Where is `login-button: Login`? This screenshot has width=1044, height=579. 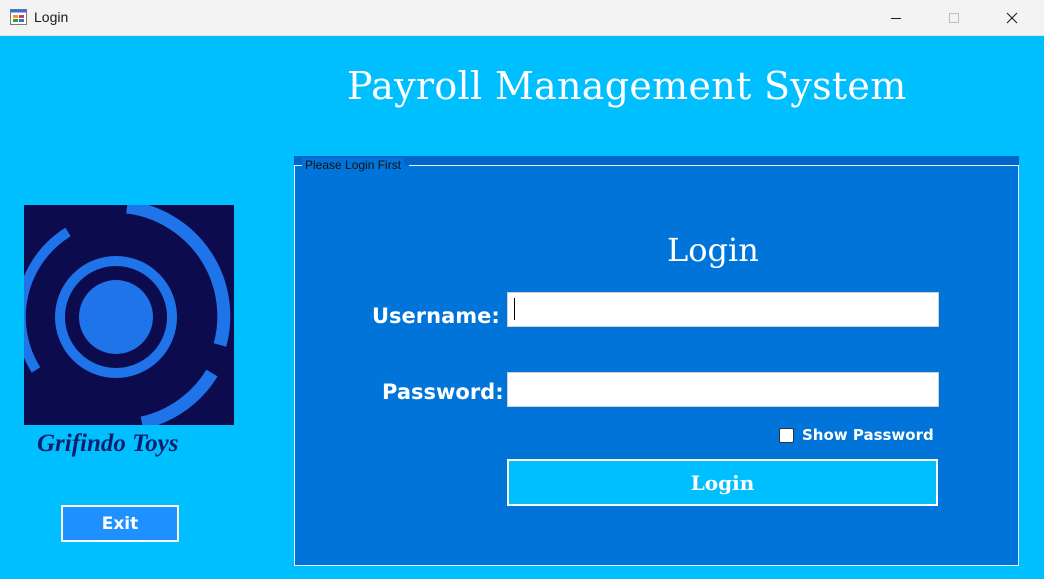 login-button: Login is located at coordinates (722, 482).